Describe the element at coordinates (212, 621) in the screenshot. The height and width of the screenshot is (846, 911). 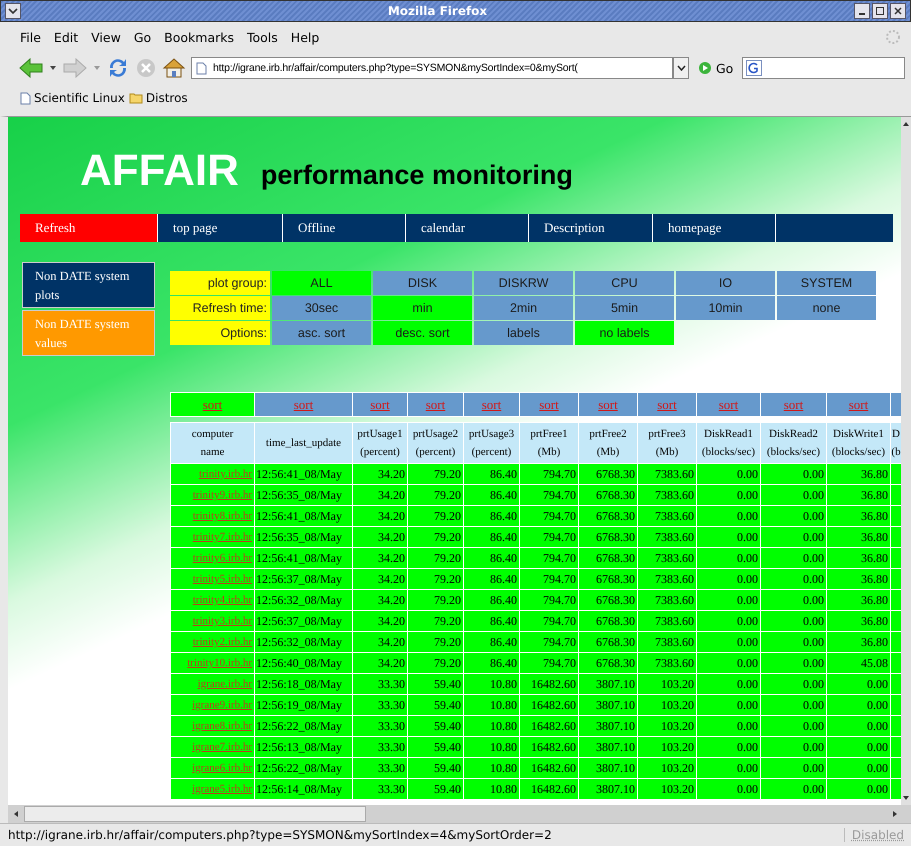
I see `computer-link: trinity3.irb.hr` at that location.